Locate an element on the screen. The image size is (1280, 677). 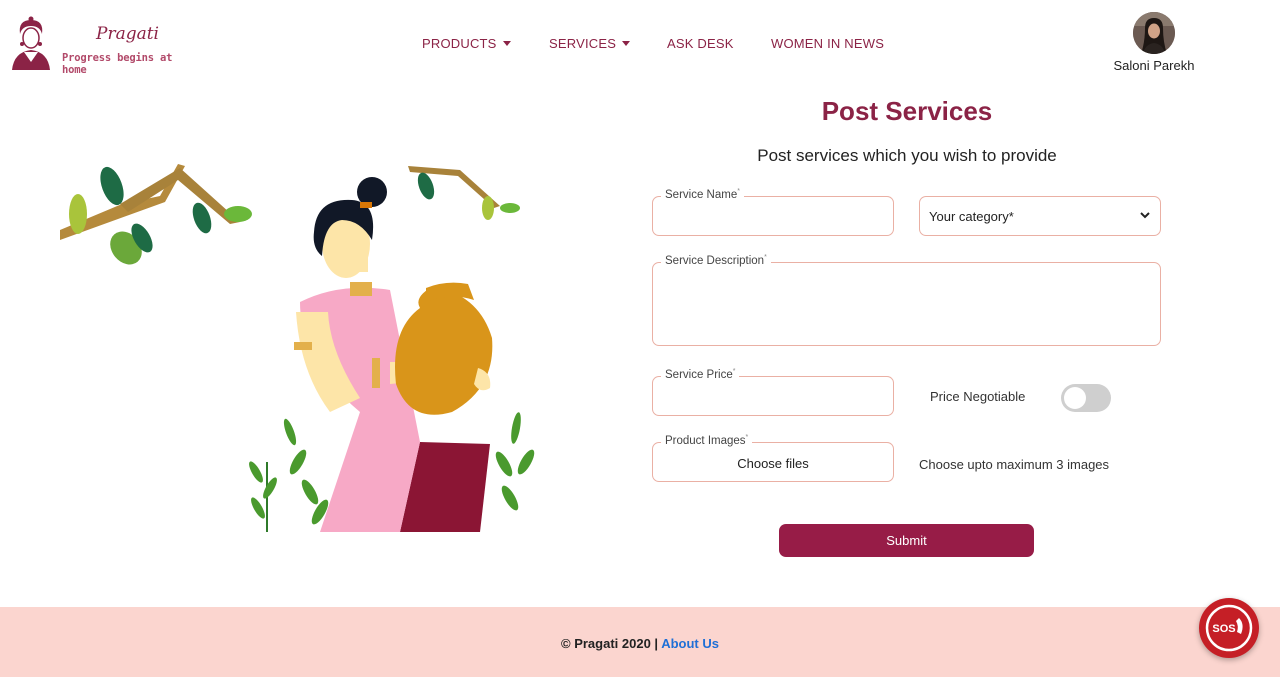
nav-ask-desk: ASK DESK is located at coordinates (700, 43).